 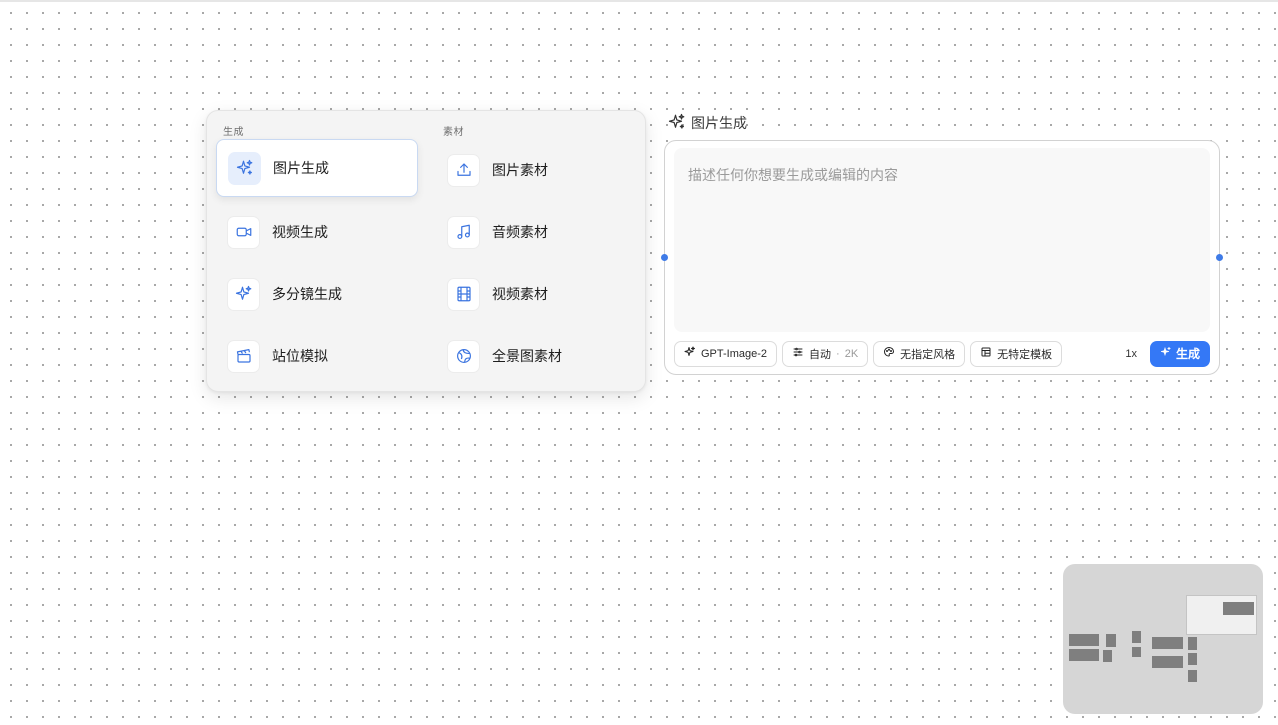 I want to click on model-label: GPT-Image-2, so click(x=734, y=353).